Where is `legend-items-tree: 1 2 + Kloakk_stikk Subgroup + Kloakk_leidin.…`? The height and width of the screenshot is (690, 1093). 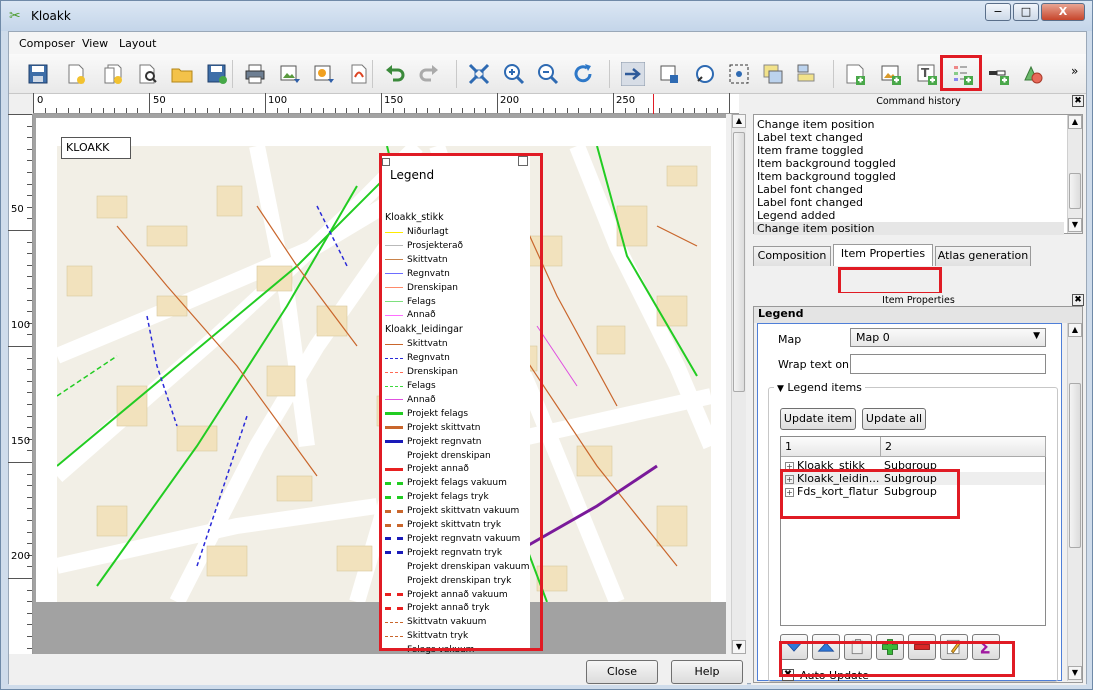
legend-items-tree: 1 2 + Kloakk_stikk Subgroup + Kloakk_leidin.… is located at coordinates (913, 531).